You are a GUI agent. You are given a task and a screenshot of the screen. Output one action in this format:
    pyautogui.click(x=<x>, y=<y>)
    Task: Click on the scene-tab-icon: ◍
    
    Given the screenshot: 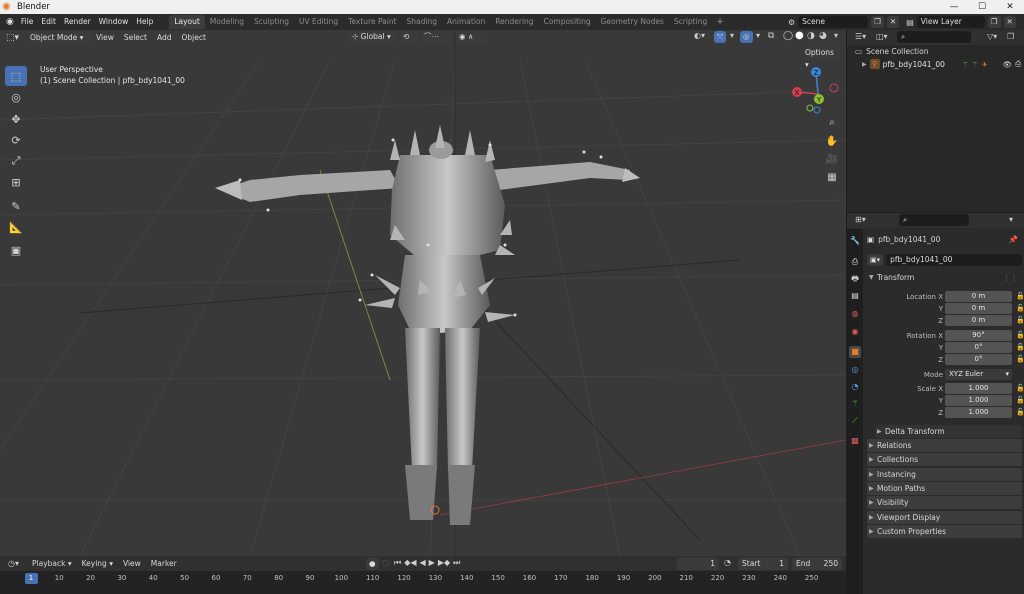 What is the action you would take?
    pyautogui.click(x=855, y=314)
    